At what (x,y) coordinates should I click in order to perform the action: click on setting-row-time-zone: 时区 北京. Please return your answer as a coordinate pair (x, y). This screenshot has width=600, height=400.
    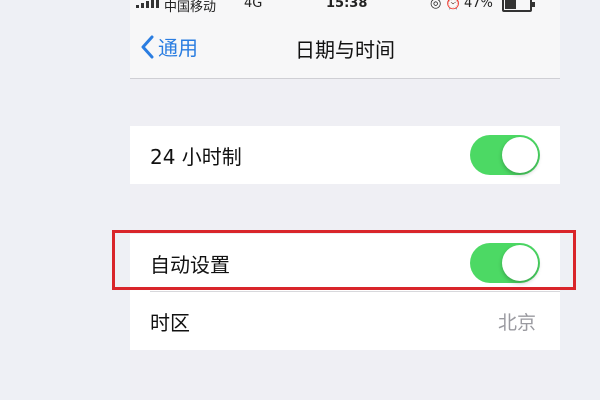
    Looking at the image, I should click on (345, 321).